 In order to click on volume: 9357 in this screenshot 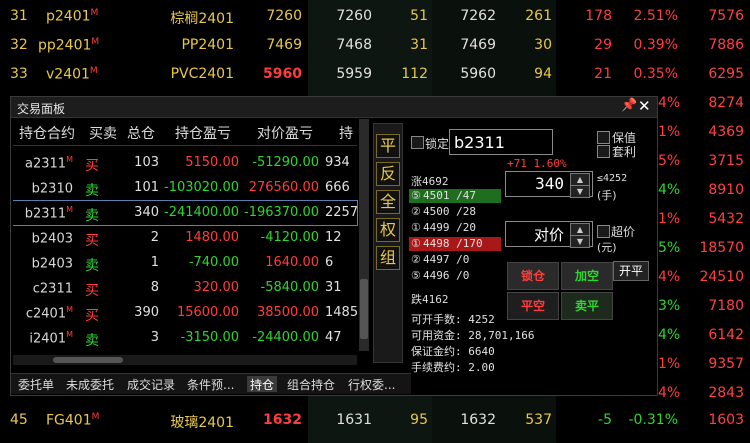, I will do `click(726, 364)`.